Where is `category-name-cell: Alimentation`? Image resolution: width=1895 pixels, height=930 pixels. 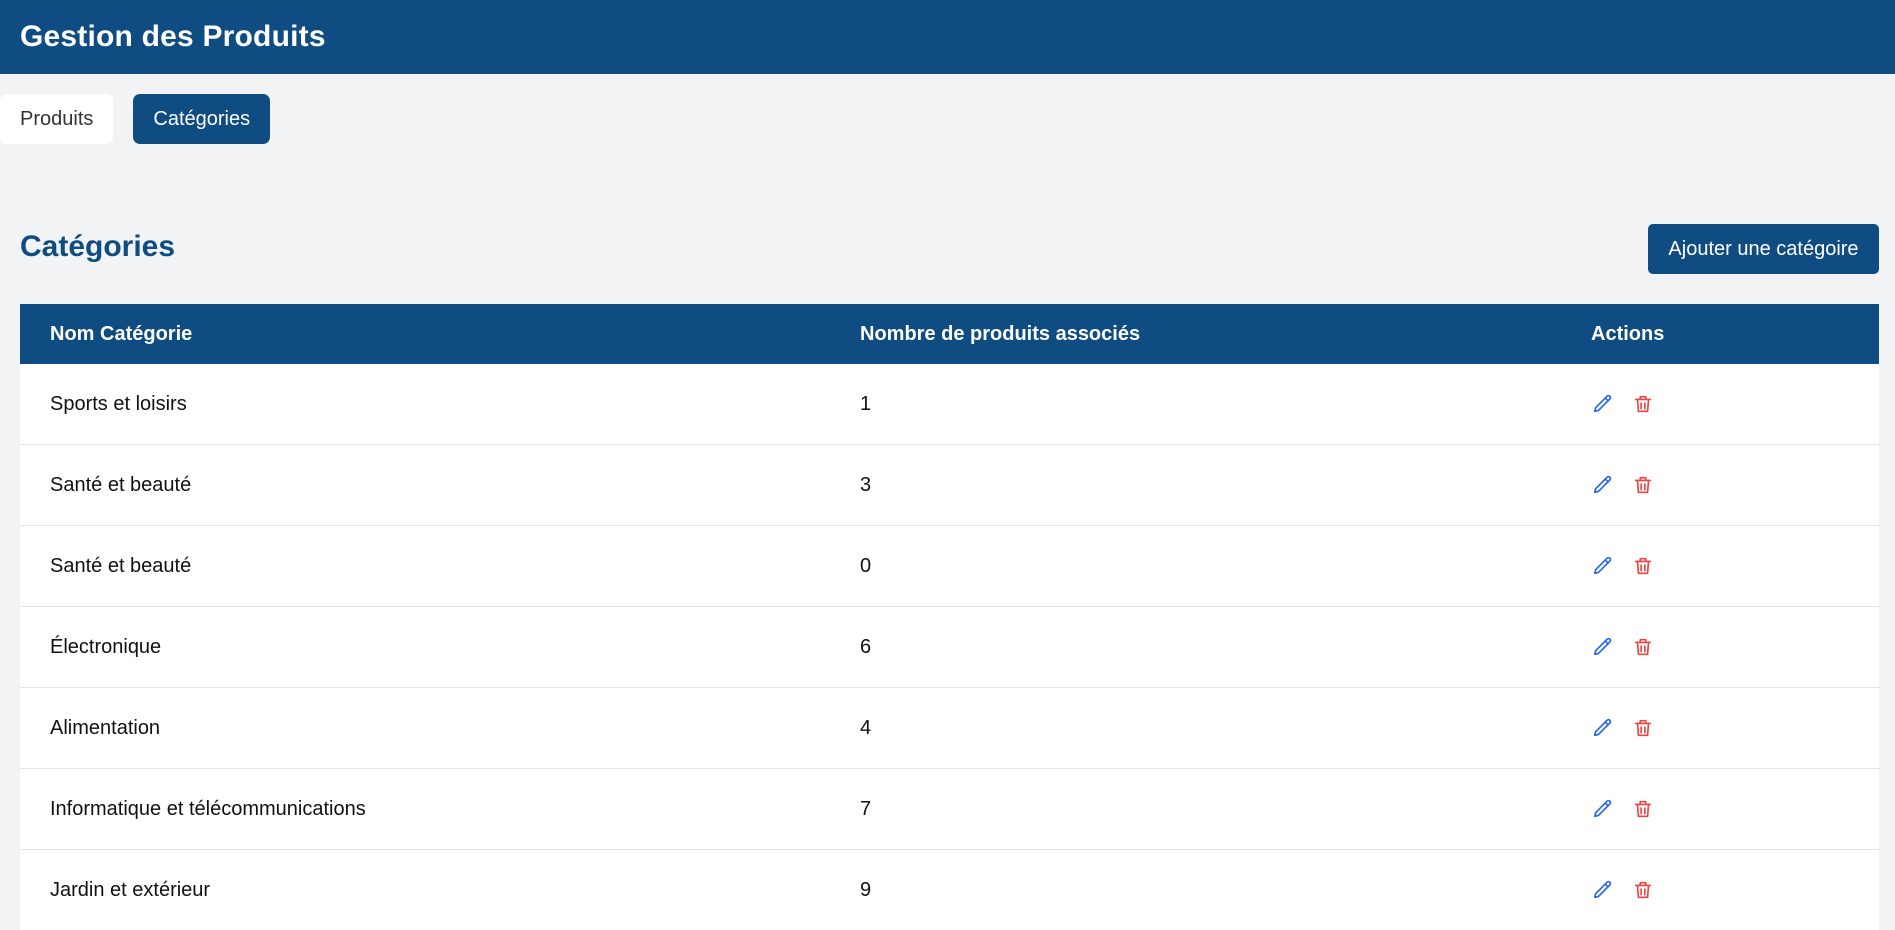 category-name-cell: Alimentation is located at coordinates (105, 727).